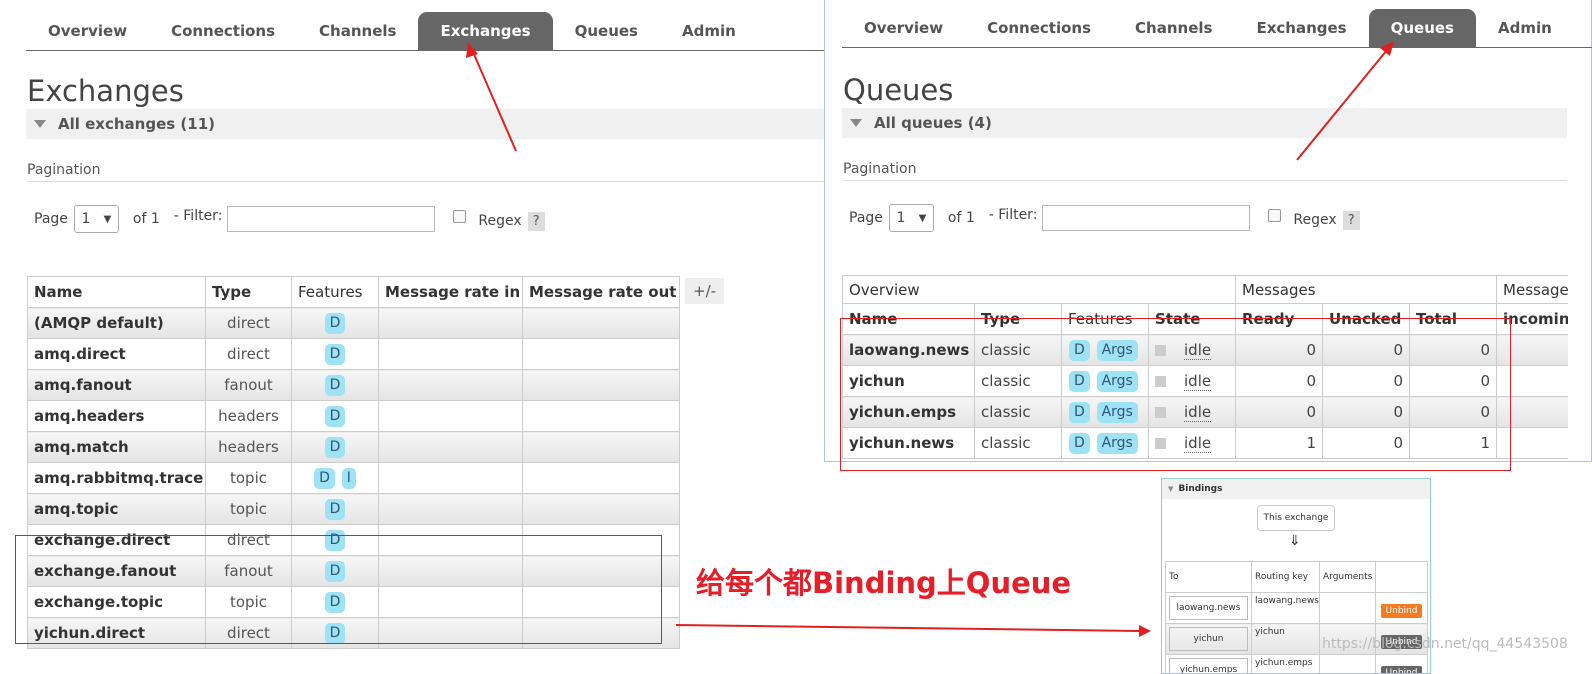 The width and height of the screenshot is (1592, 674). What do you see at coordinates (1175, 394) in the screenshot?
I see `highlight-queues-box` at bounding box center [1175, 394].